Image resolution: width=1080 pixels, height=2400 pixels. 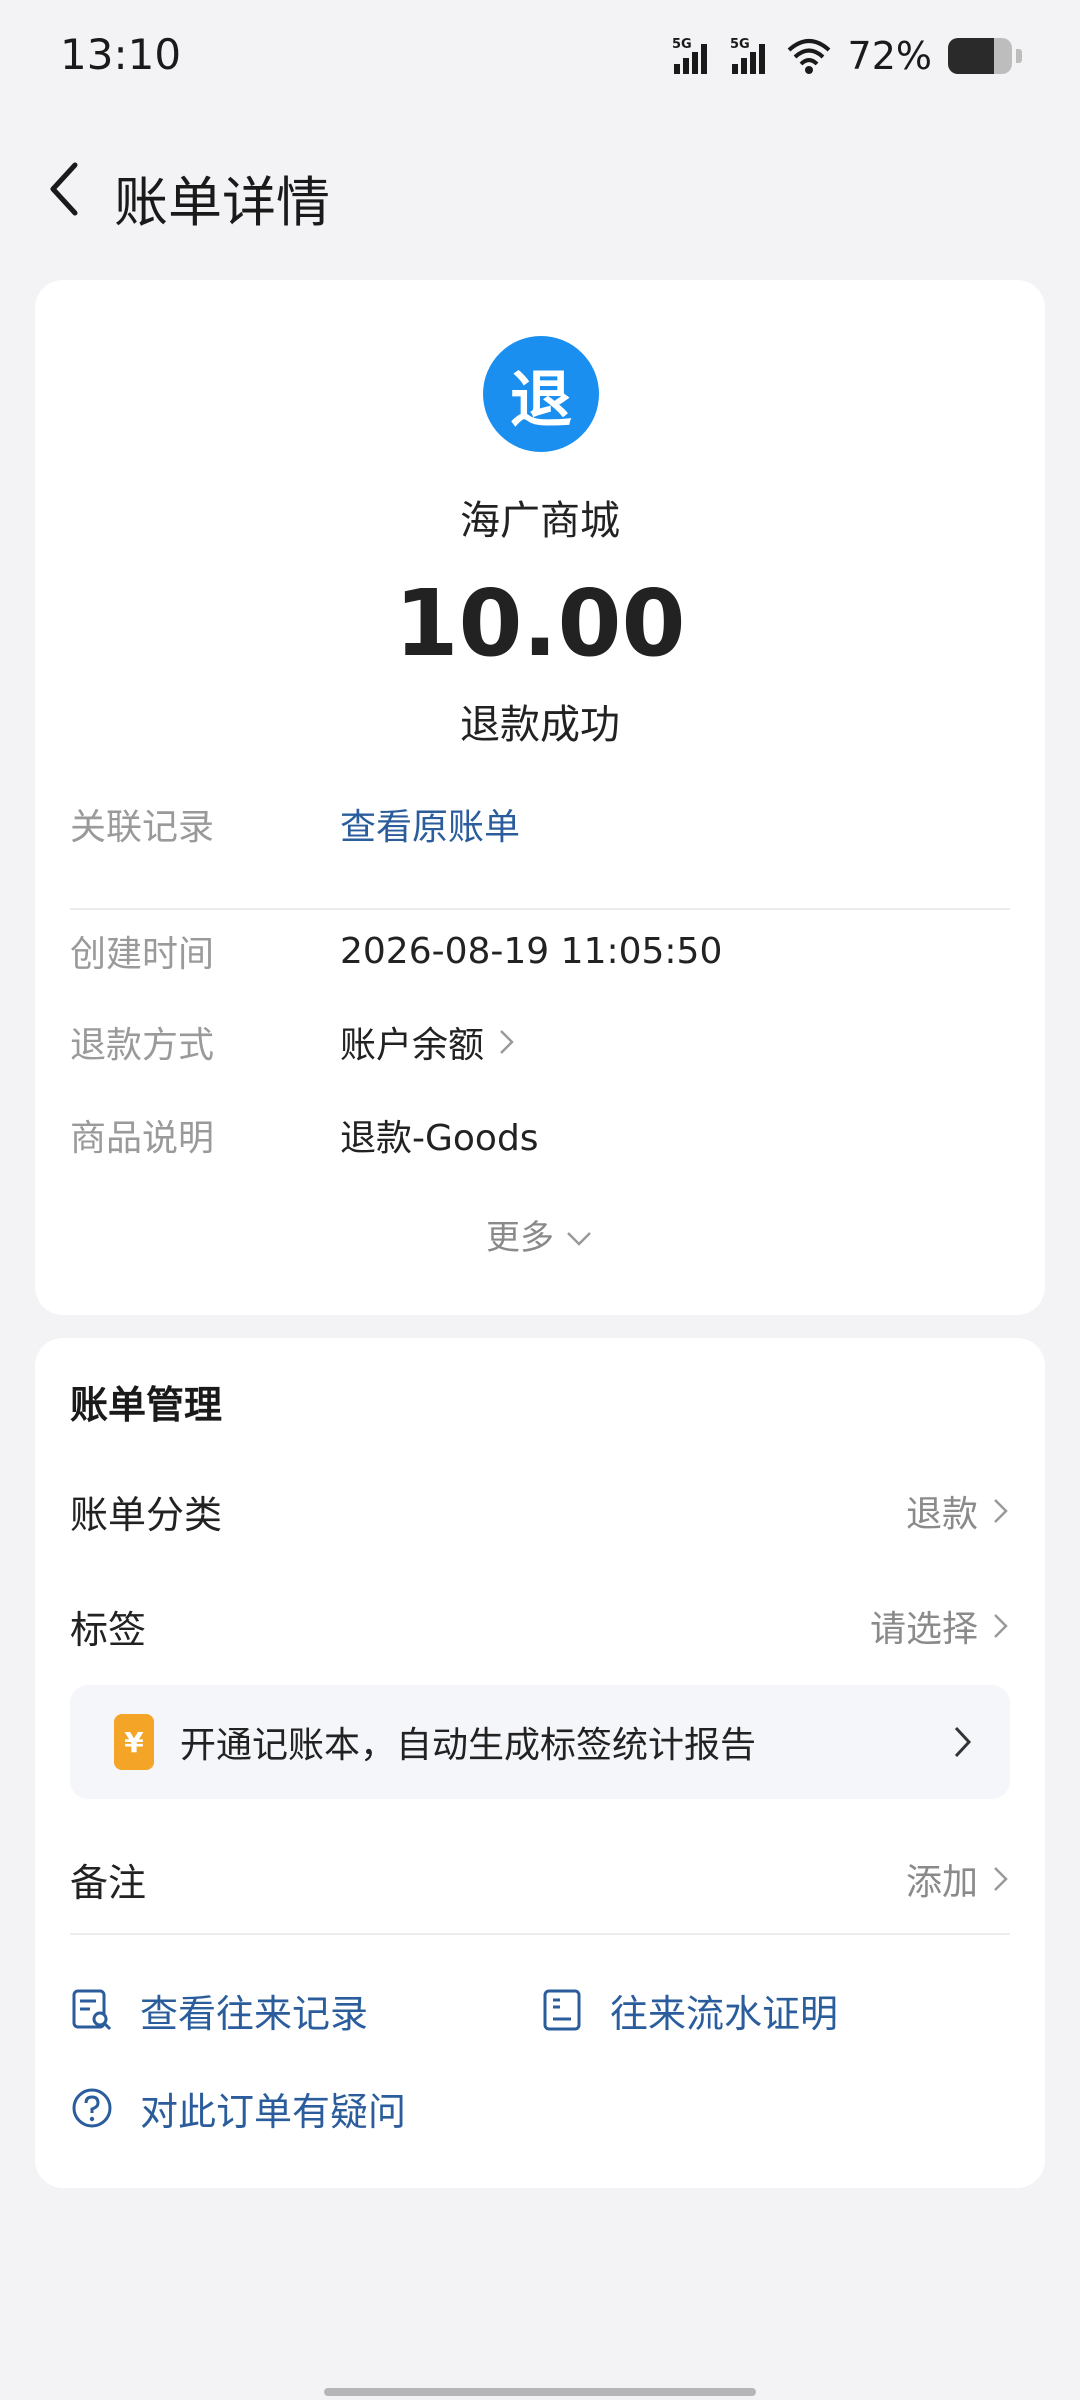 I want to click on category-value: 退款, so click(x=958, y=1511).